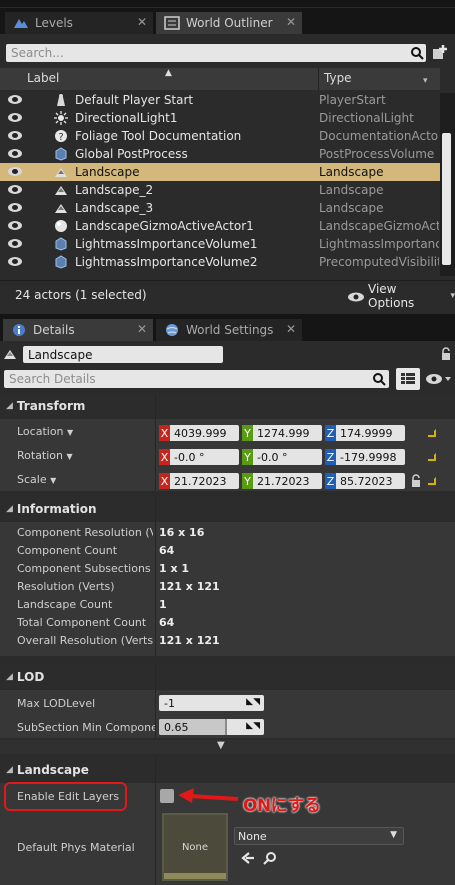 This screenshot has height=885, width=455. Describe the element at coordinates (61, 118) in the screenshot. I see `sun-icon` at that location.